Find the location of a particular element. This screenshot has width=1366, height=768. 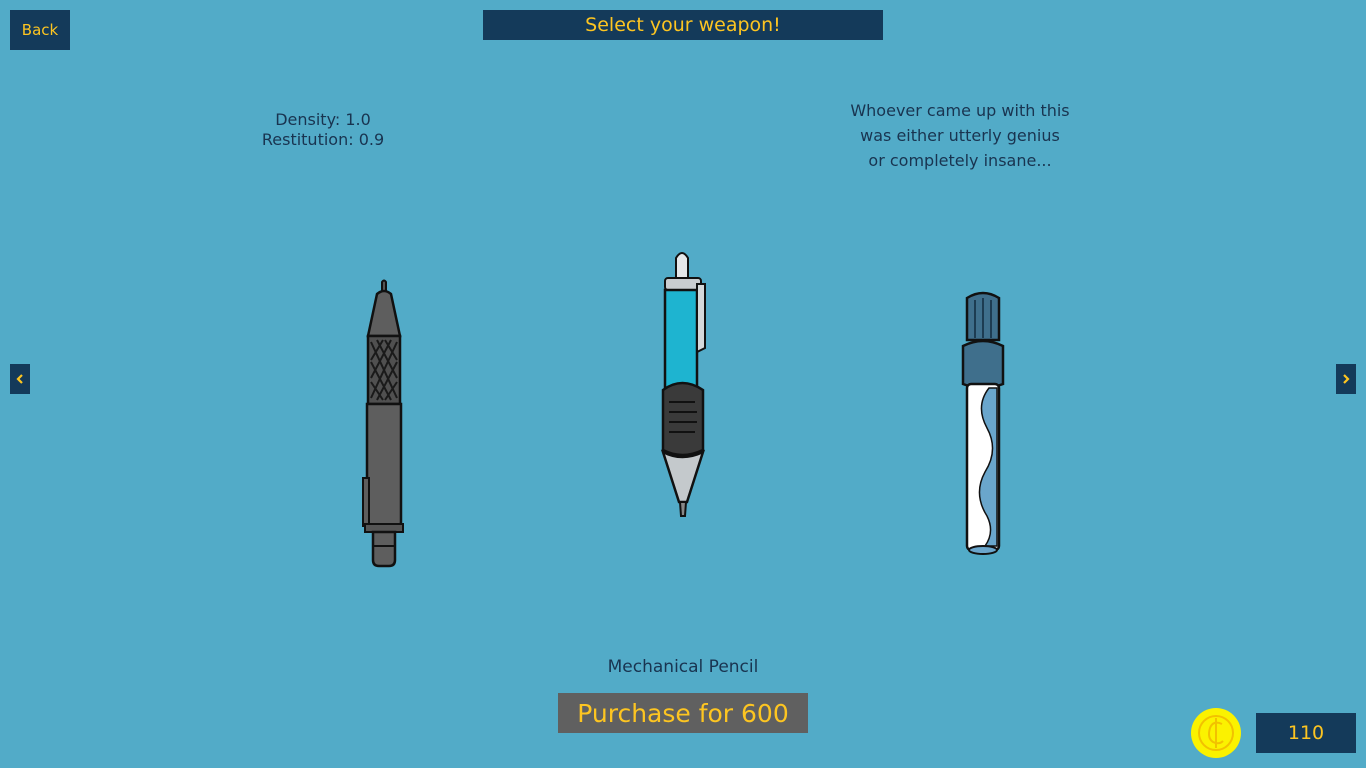

selected-weapon-name: Mechanical Pencil is located at coordinates (683, 667).